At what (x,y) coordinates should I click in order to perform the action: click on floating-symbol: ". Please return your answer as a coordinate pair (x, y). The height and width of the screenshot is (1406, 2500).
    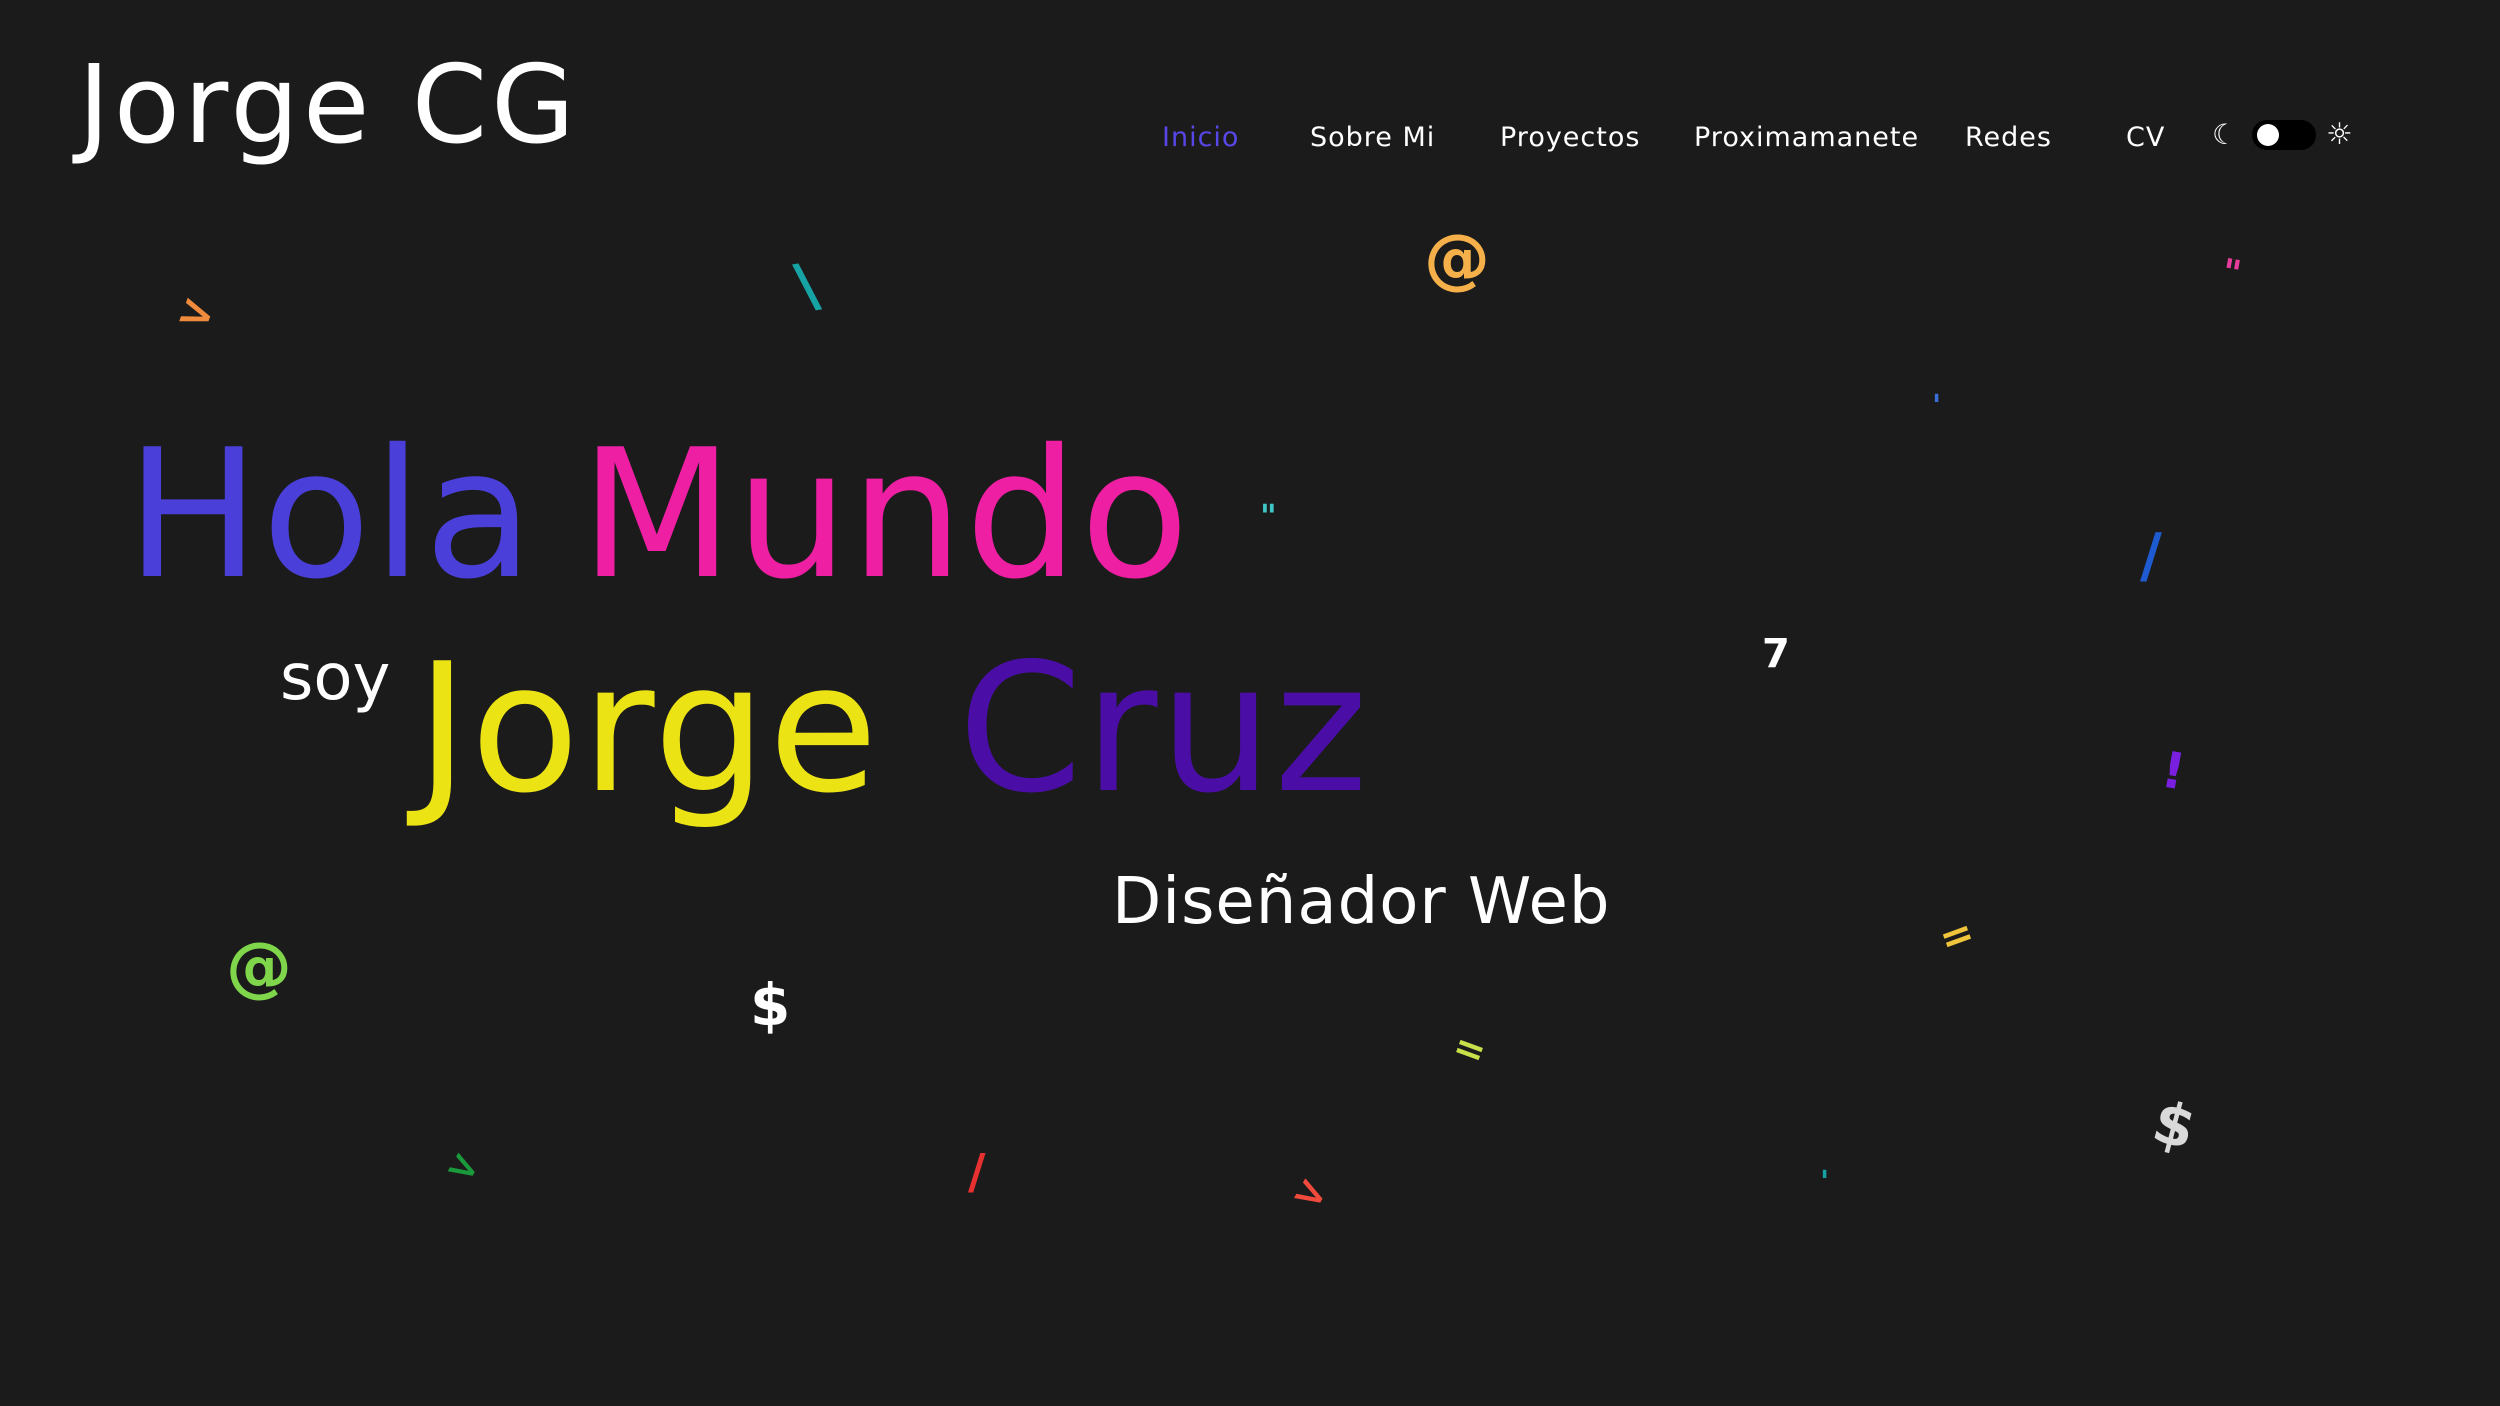
    Looking at the image, I should click on (1268, 516).